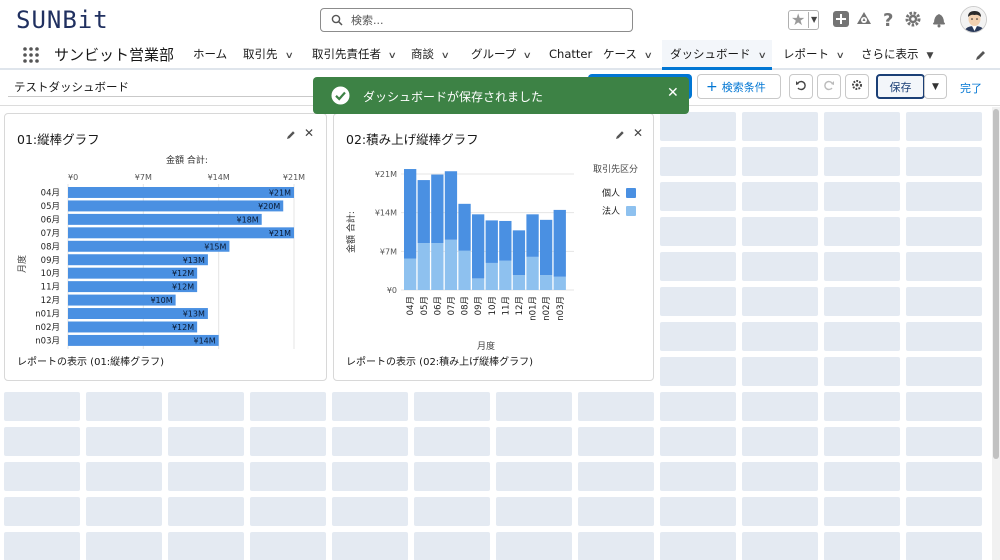  I want to click on help-icon: ?, so click(888, 19).